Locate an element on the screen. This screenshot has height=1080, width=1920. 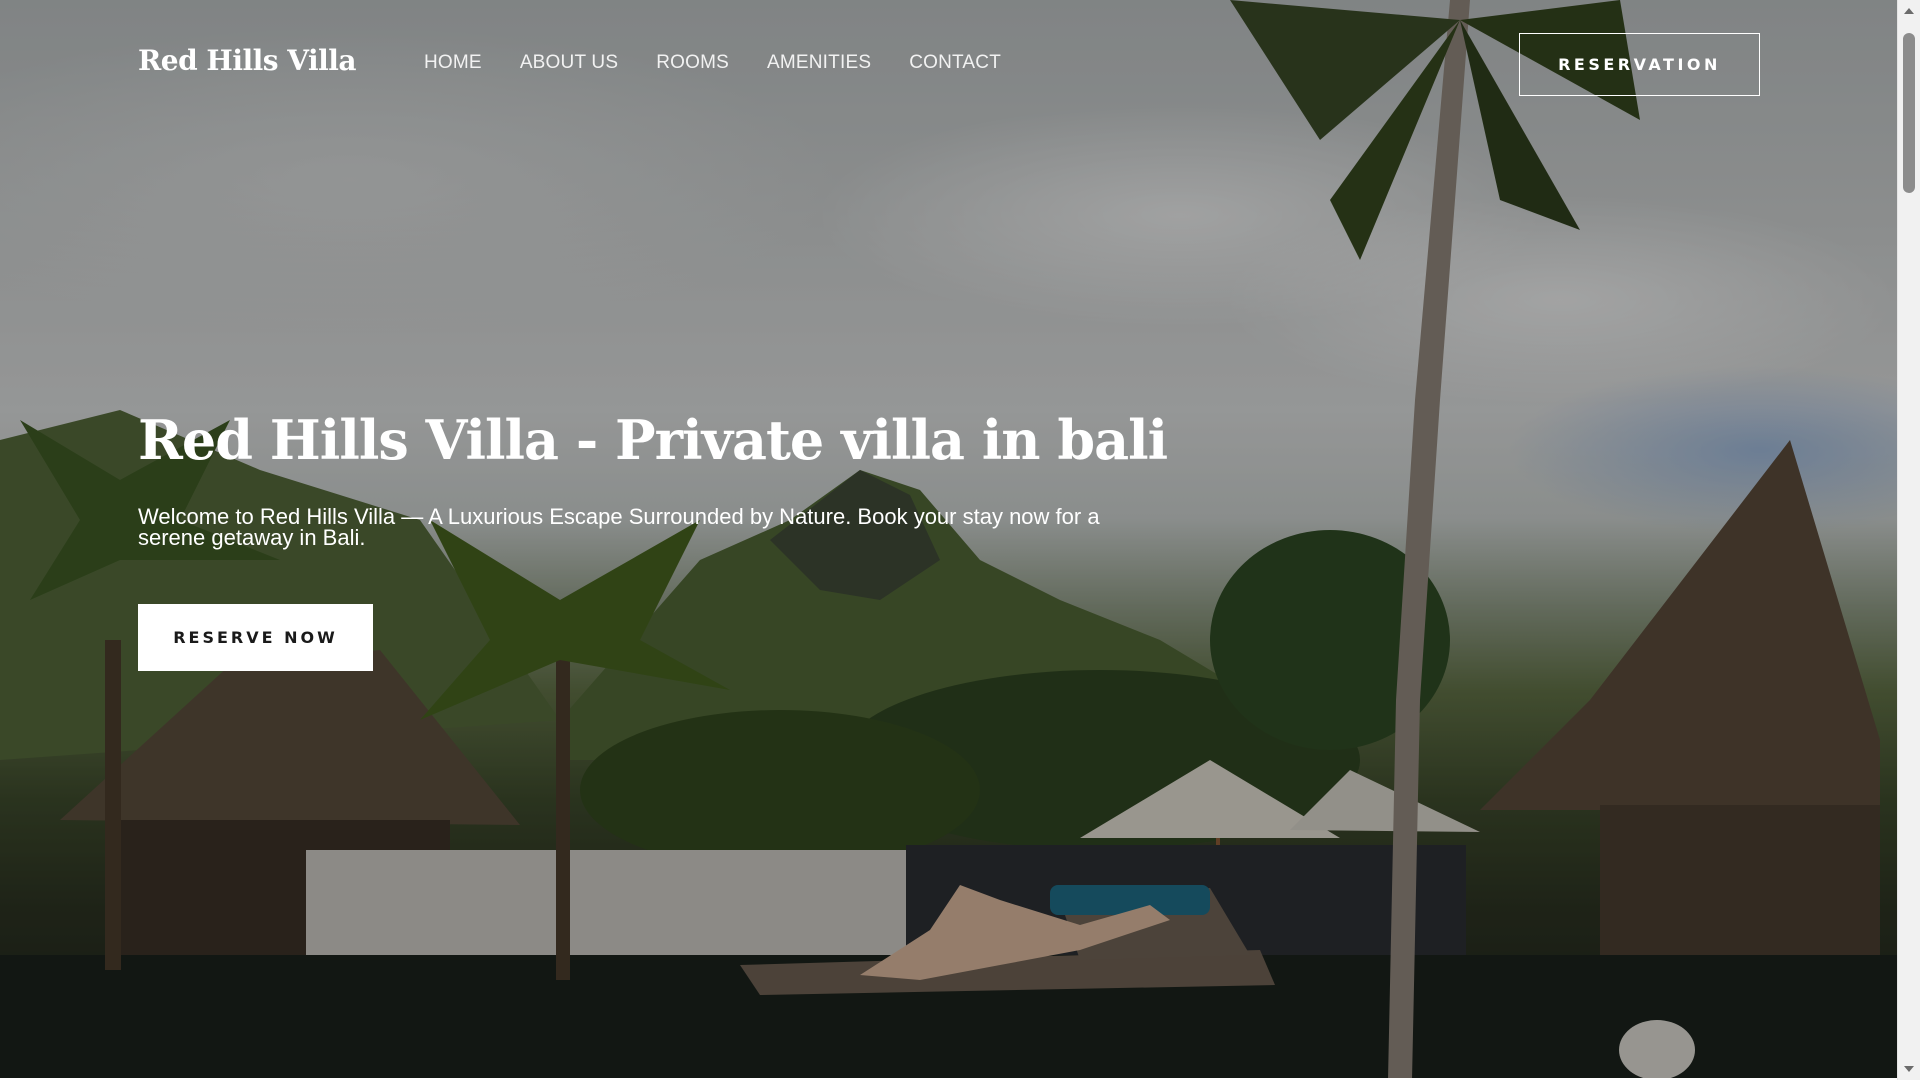
site-logo: Red Hills Villa is located at coordinates (247, 60).